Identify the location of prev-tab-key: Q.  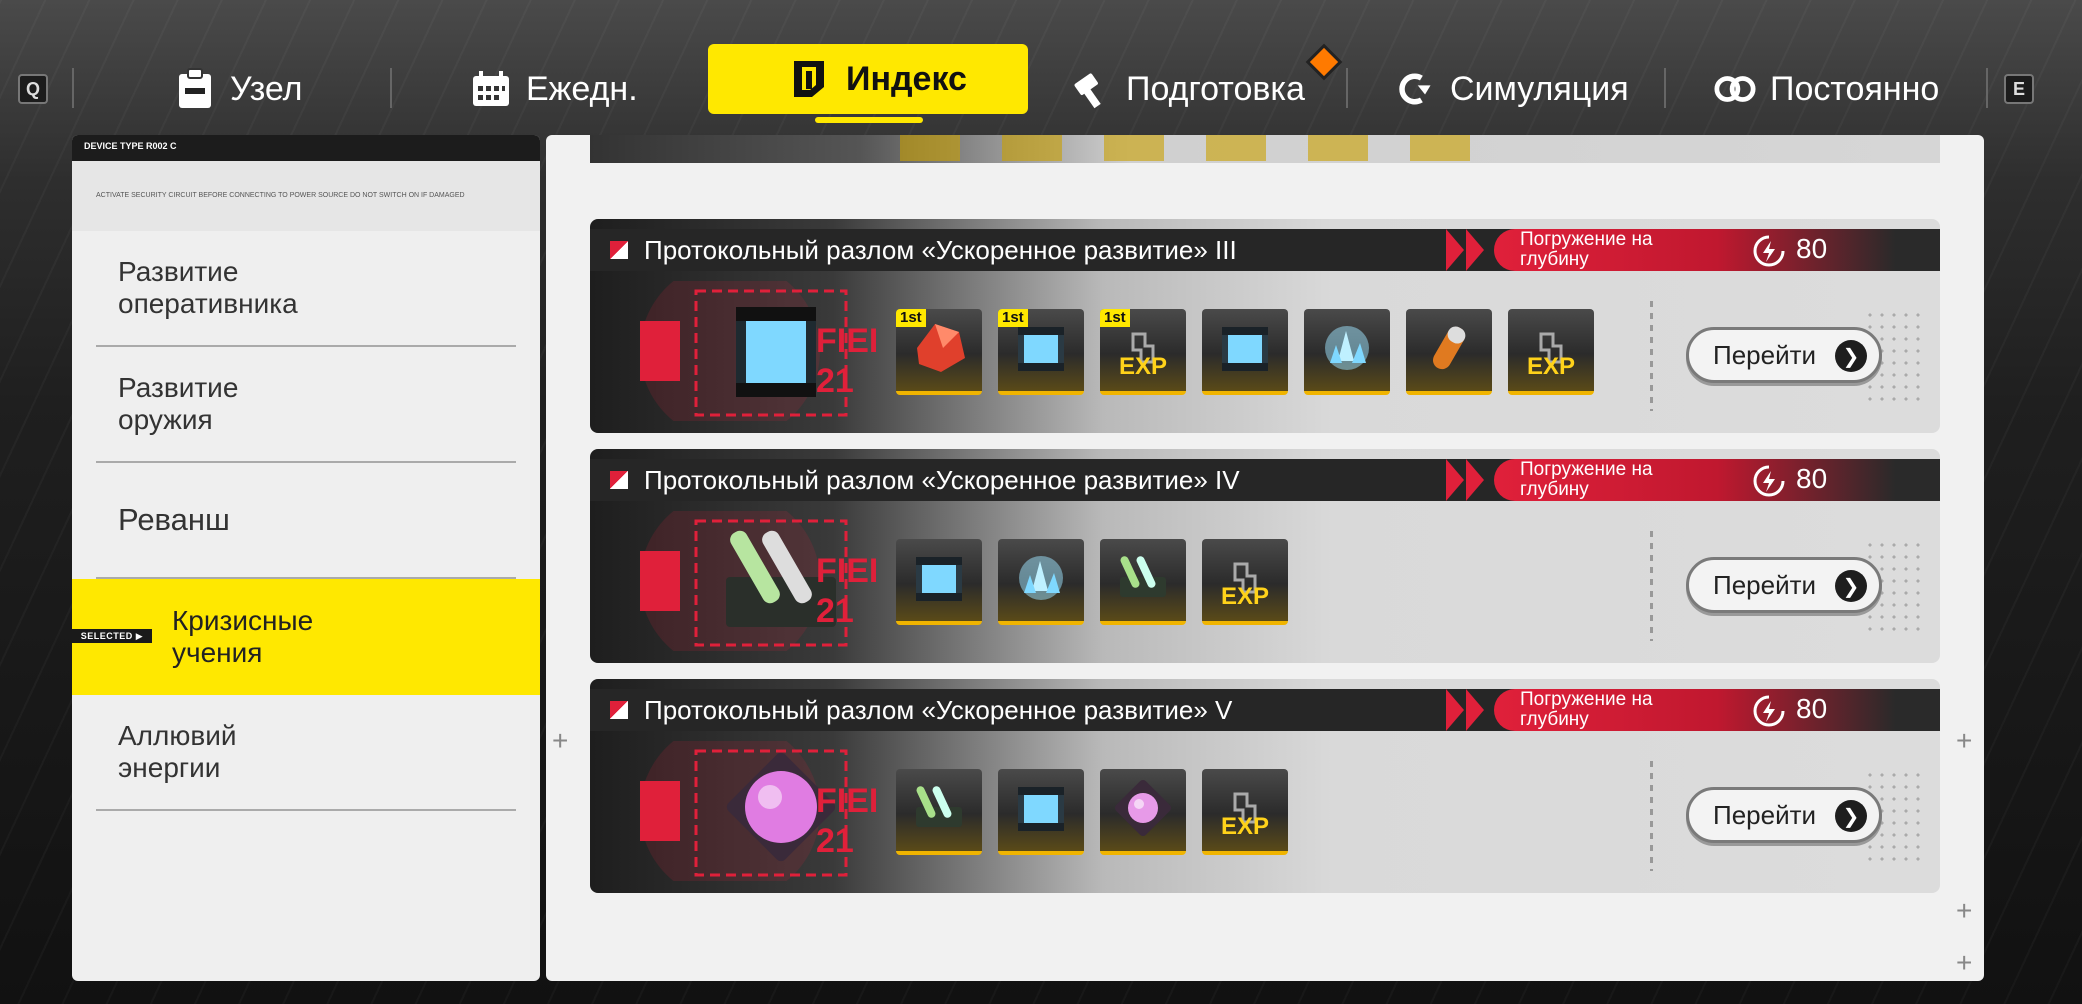
(33, 89).